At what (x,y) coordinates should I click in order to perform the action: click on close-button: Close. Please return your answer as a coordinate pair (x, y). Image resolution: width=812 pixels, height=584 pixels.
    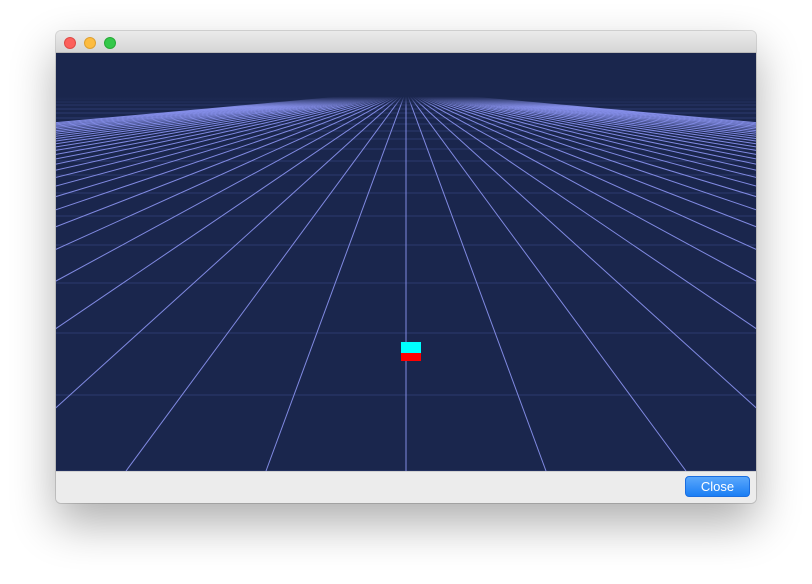
    Looking at the image, I should click on (717, 486).